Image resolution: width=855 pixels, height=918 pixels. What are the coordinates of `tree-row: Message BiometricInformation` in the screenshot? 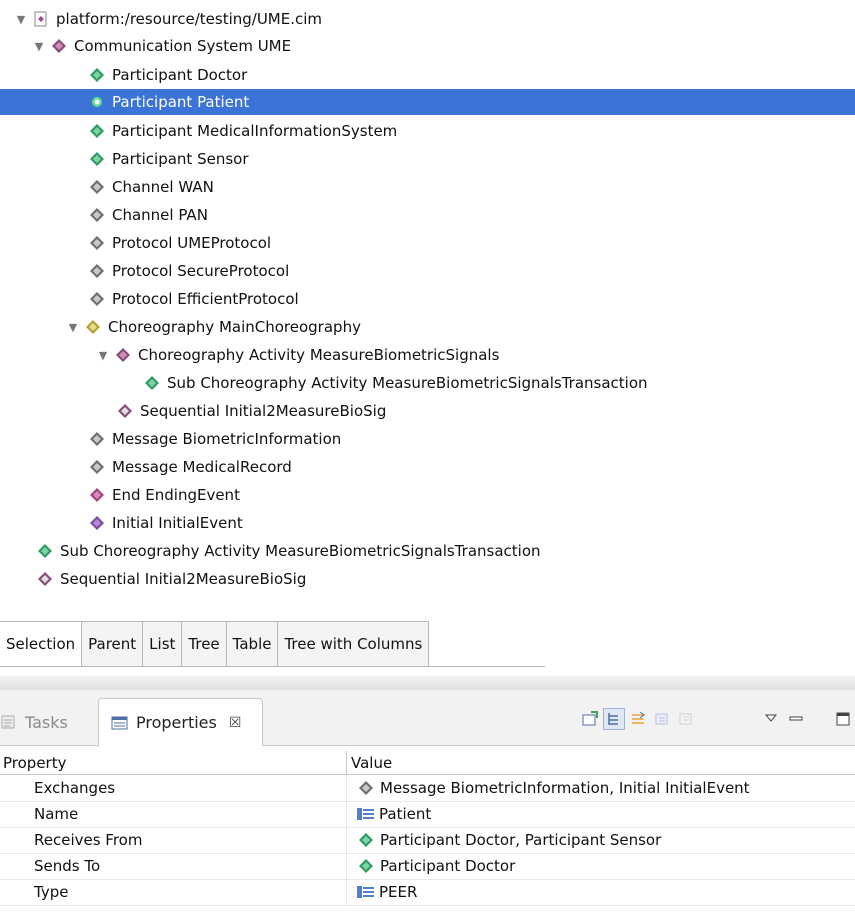 It's located at (427, 439).